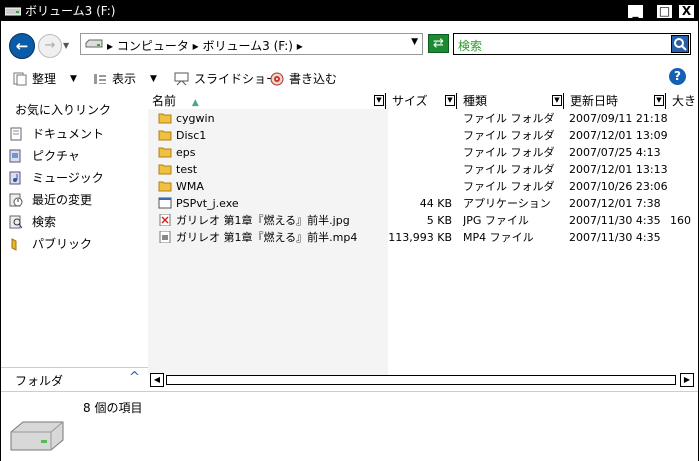  Describe the element at coordinates (423, 118) in the screenshot. I see `file-row: cygwin ファイル フォルダ 2007/09/11 21:18` at that location.